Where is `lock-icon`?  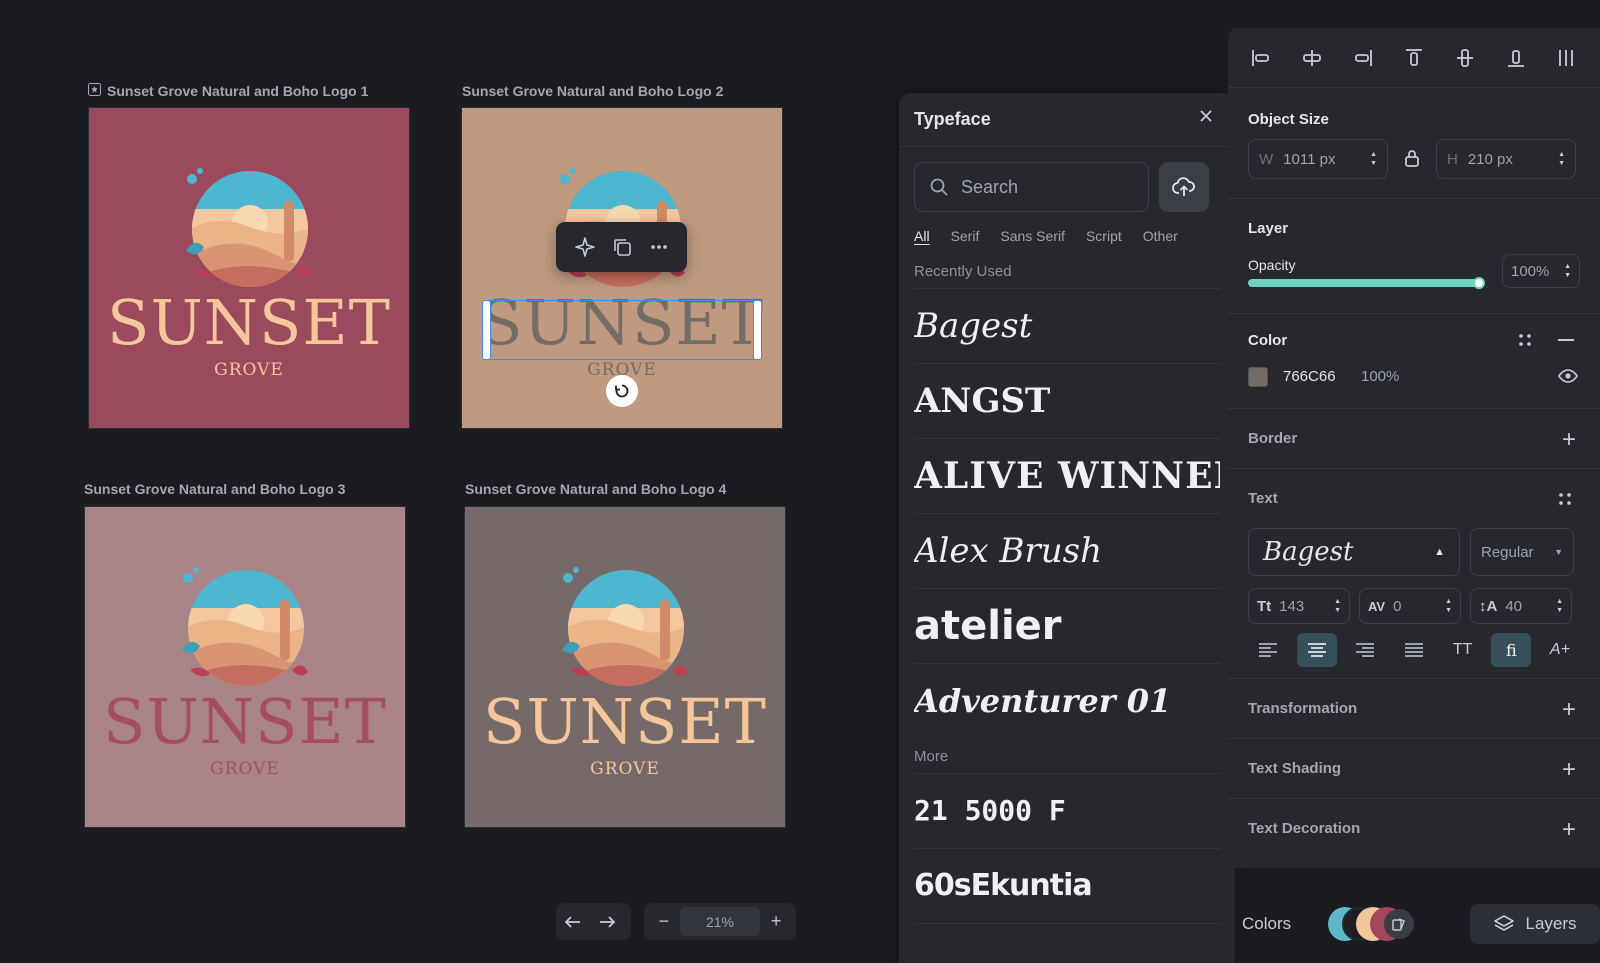
lock-icon is located at coordinates (1412, 158).